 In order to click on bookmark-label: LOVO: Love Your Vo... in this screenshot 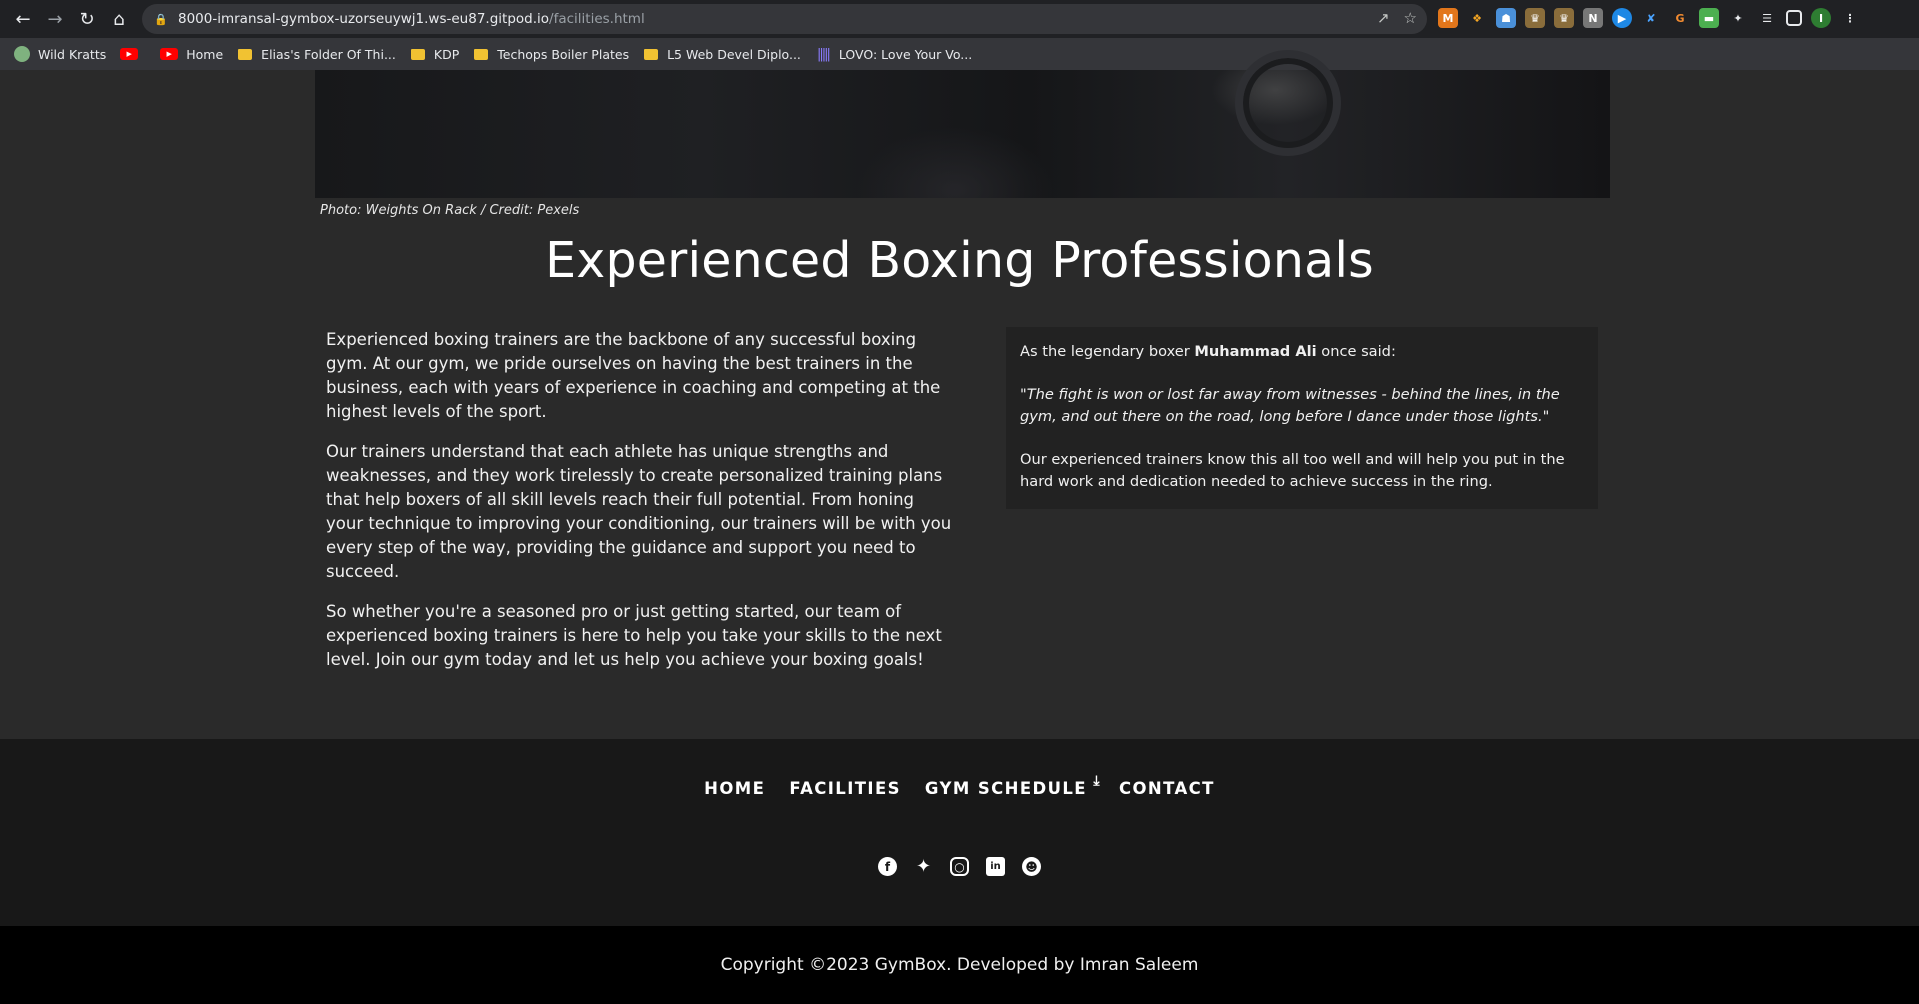, I will do `click(905, 54)`.